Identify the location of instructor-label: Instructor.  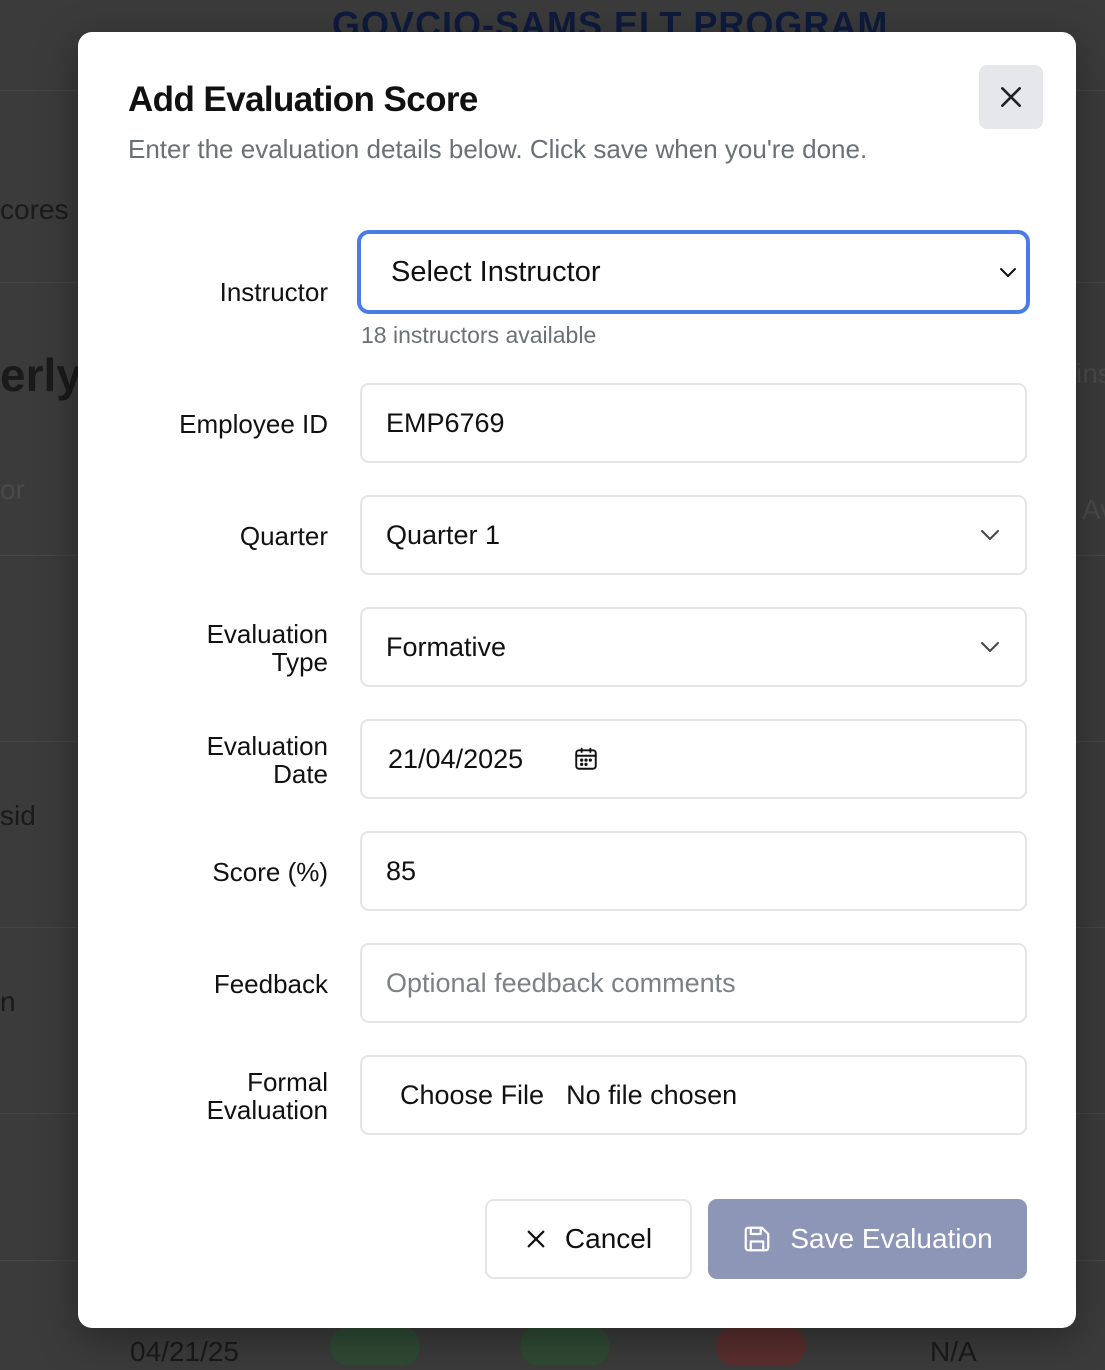
(273, 292).